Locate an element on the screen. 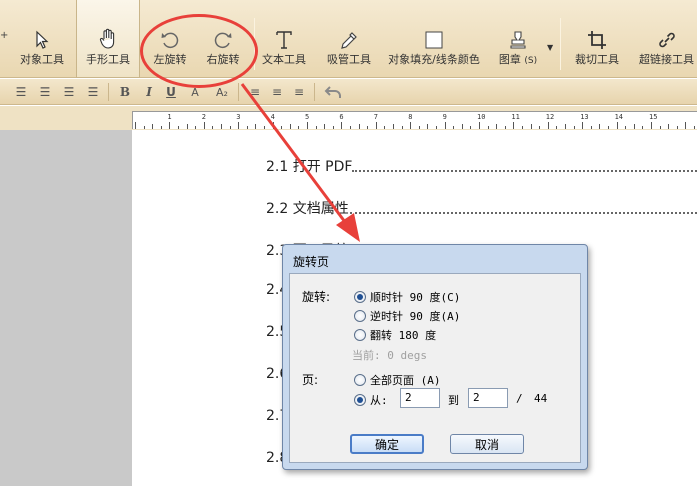 This screenshot has width=697, height=486. clockwise-radio is located at coordinates (360, 297).